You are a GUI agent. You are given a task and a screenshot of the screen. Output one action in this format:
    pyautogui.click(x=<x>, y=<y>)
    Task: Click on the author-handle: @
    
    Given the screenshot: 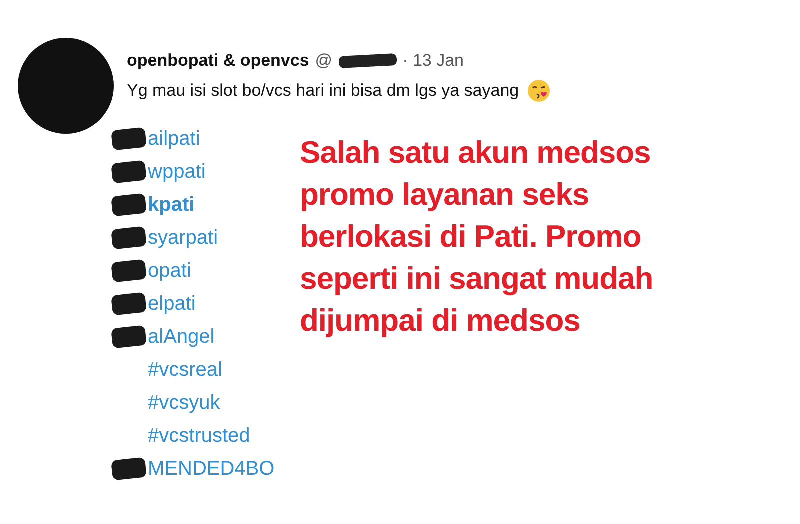 What is the action you would take?
    pyautogui.click(x=324, y=61)
    